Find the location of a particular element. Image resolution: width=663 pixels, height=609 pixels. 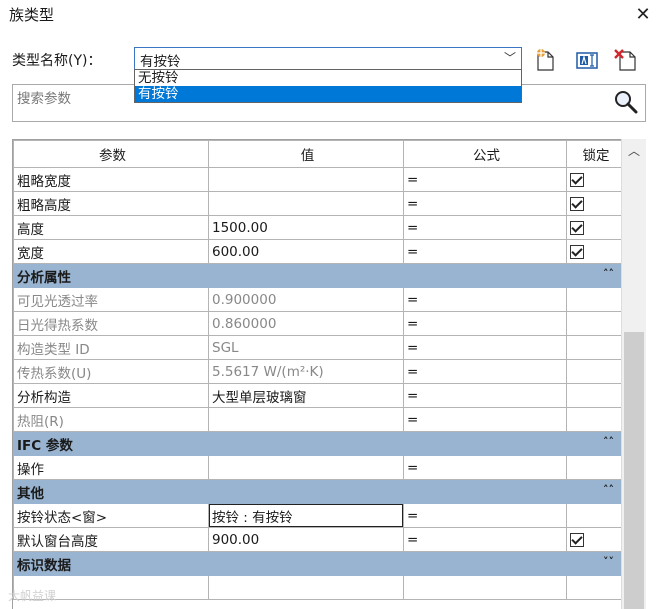

header-formula: 公式 is located at coordinates (485, 154).